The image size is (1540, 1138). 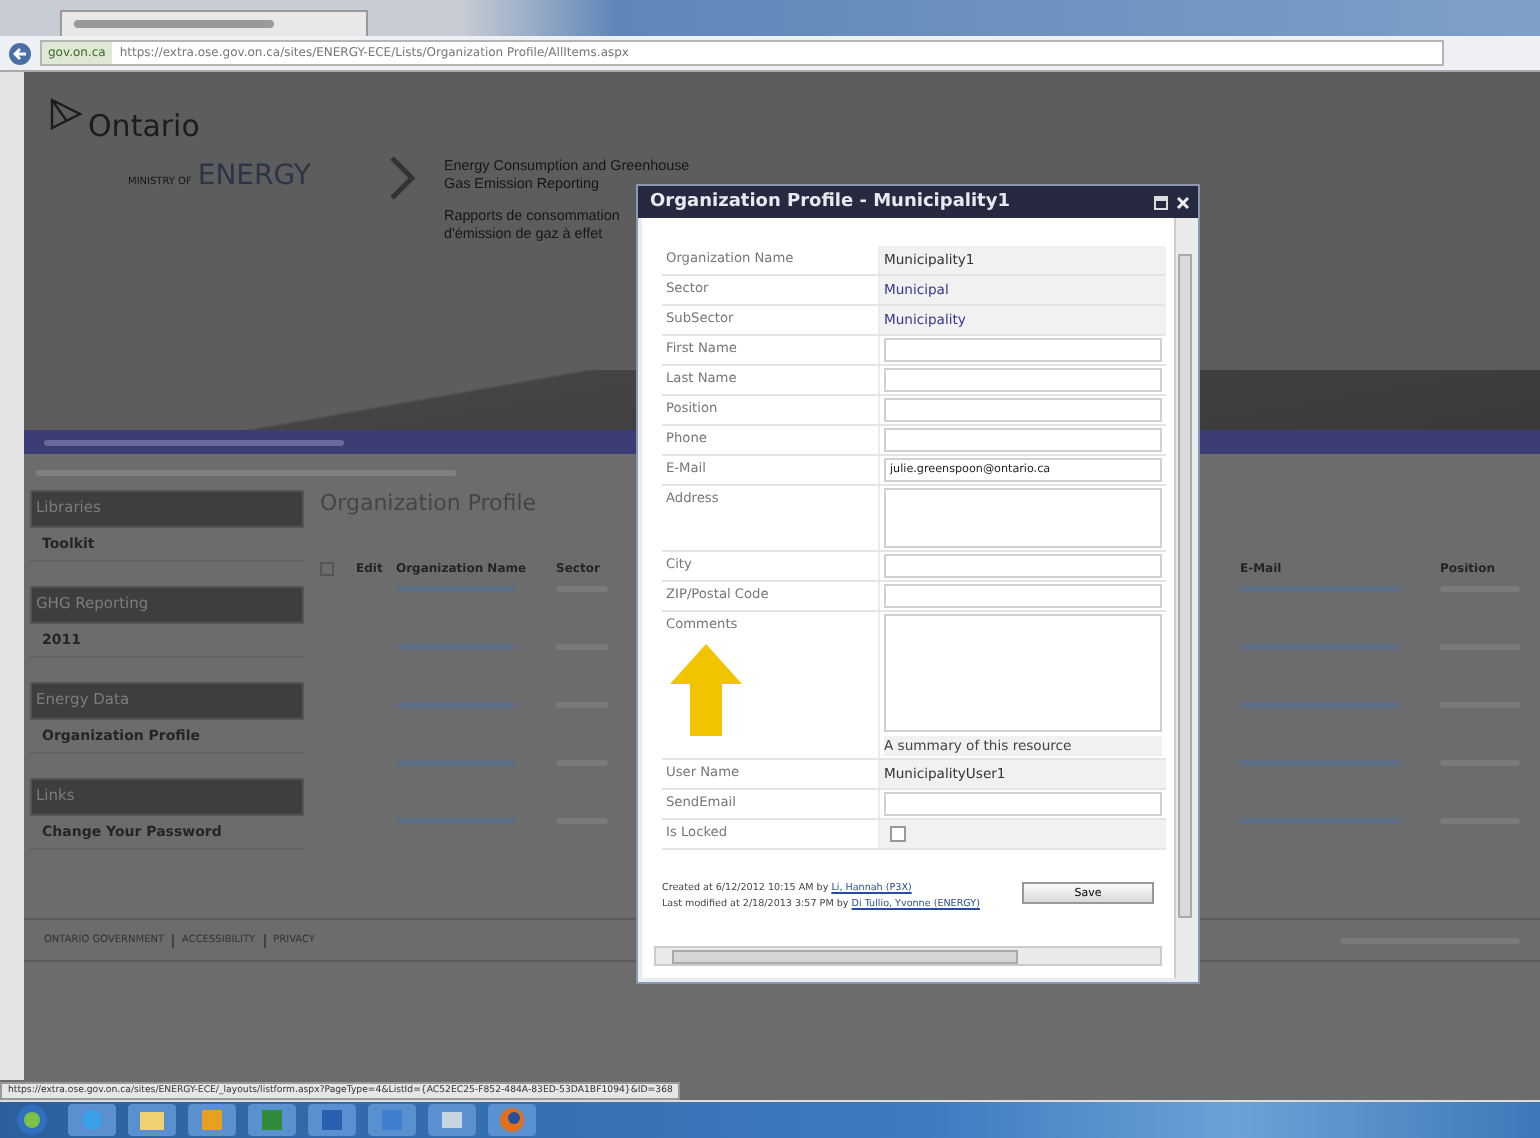 What do you see at coordinates (1183, 202) in the screenshot?
I see `close-icon` at bounding box center [1183, 202].